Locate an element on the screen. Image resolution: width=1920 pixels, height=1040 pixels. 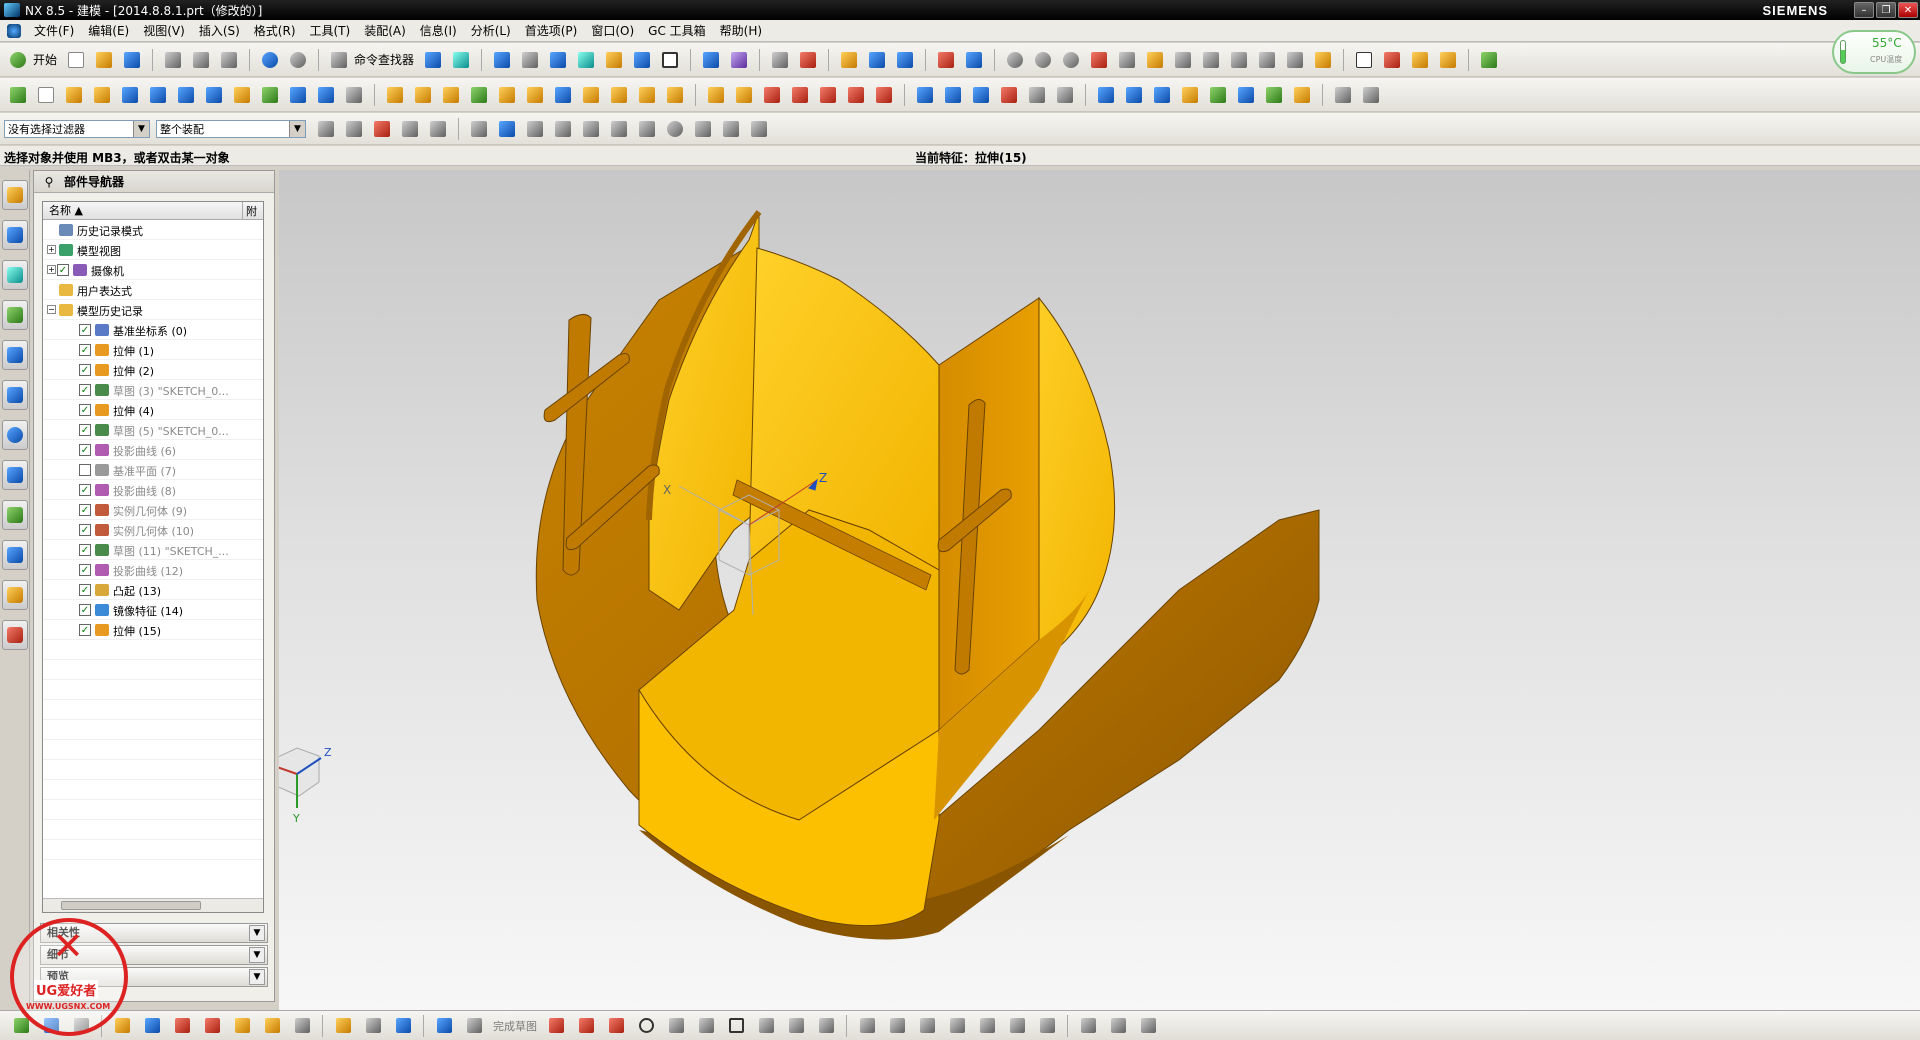
new-file-icon is located at coordinates (76, 60).